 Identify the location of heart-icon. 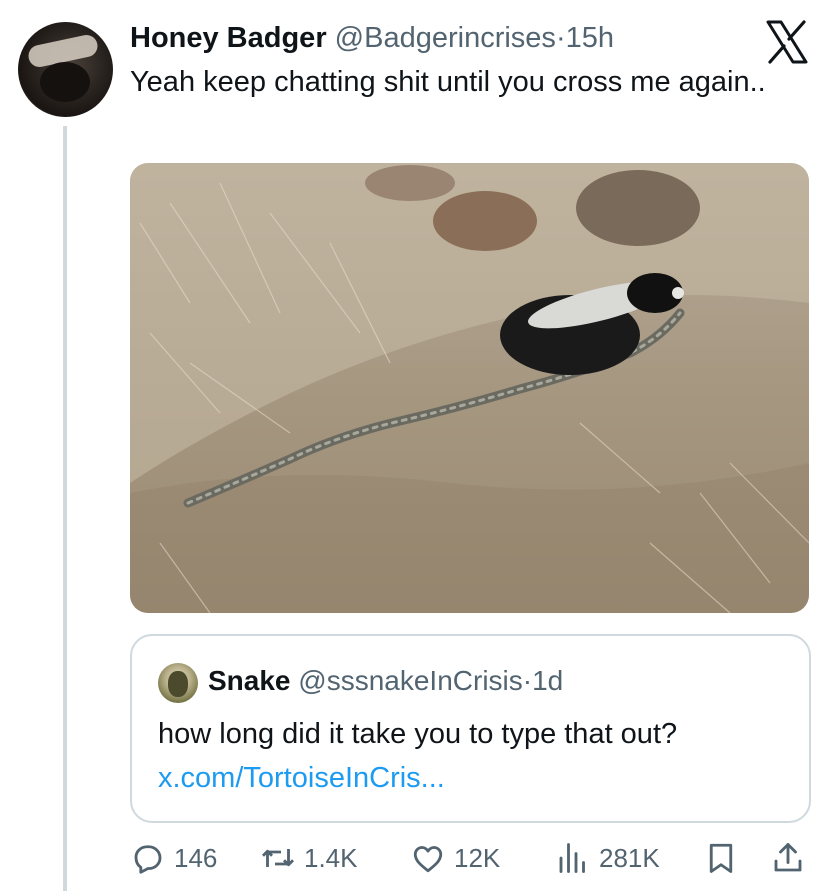
(428, 859).